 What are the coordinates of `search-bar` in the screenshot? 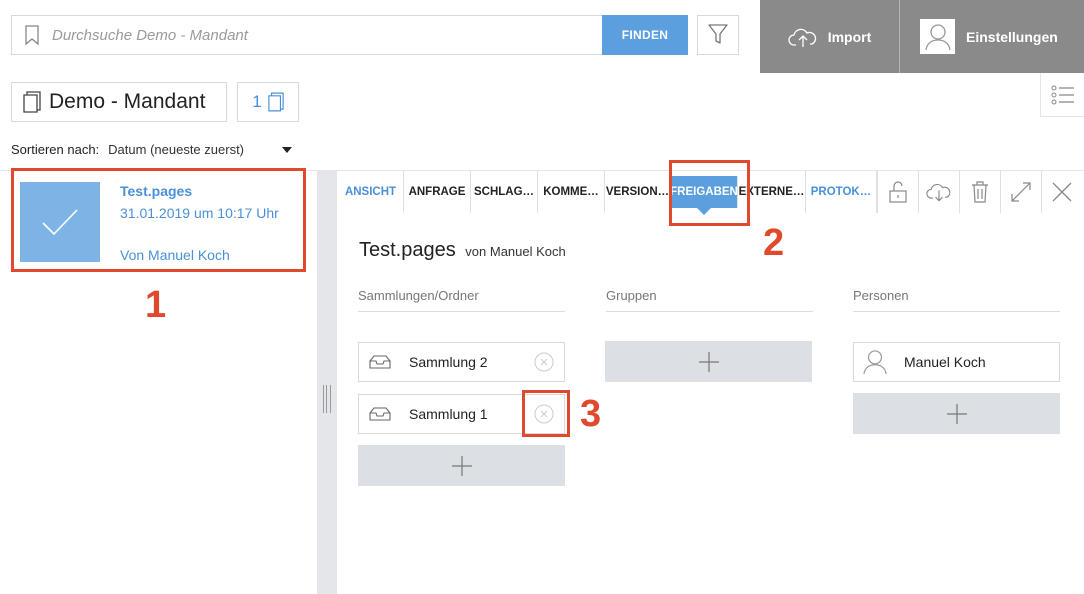 It's located at (307, 35).